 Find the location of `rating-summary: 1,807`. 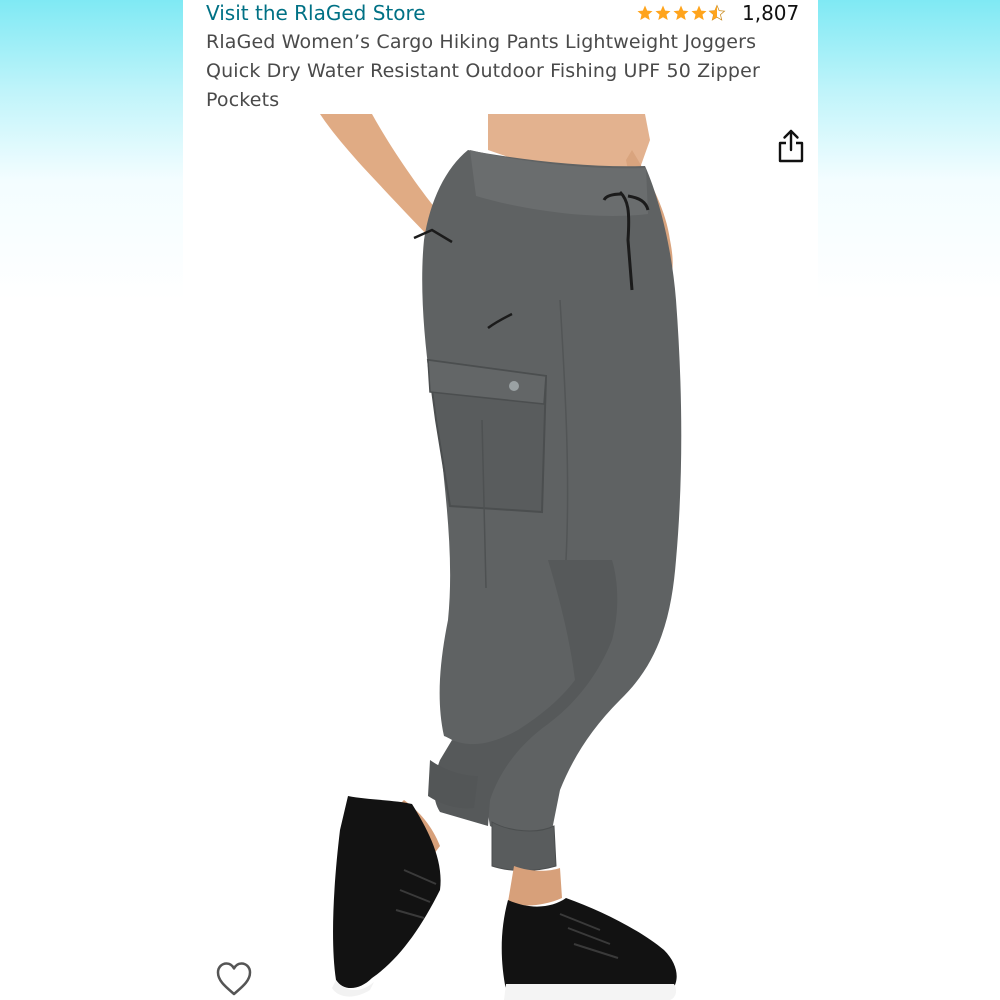

rating-summary: 1,807 is located at coordinates (717, 13).